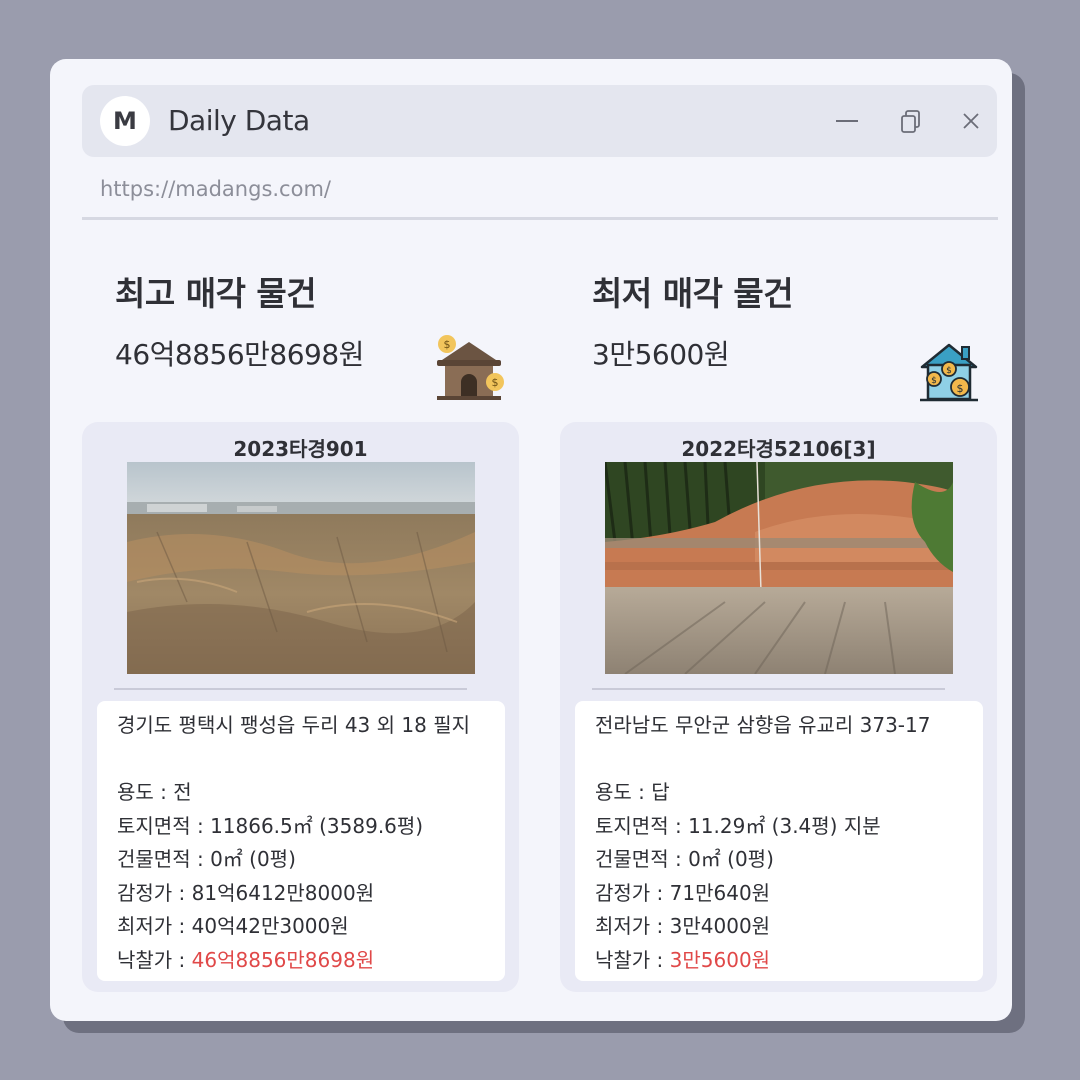  I want to click on appraisal-value: 81억6412만8000원, so click(283, 892).